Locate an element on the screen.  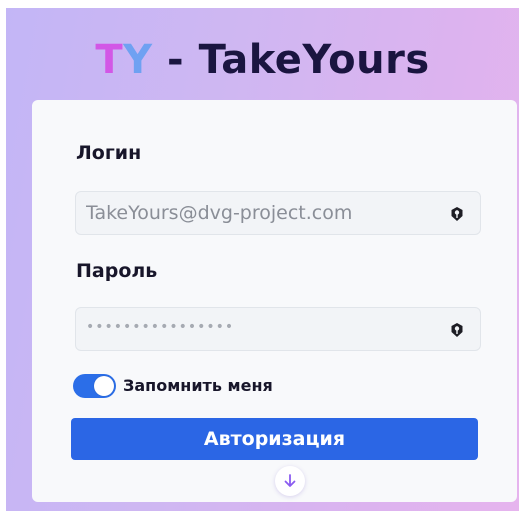
arrow-down-icon is located at coordinates (290, 480).